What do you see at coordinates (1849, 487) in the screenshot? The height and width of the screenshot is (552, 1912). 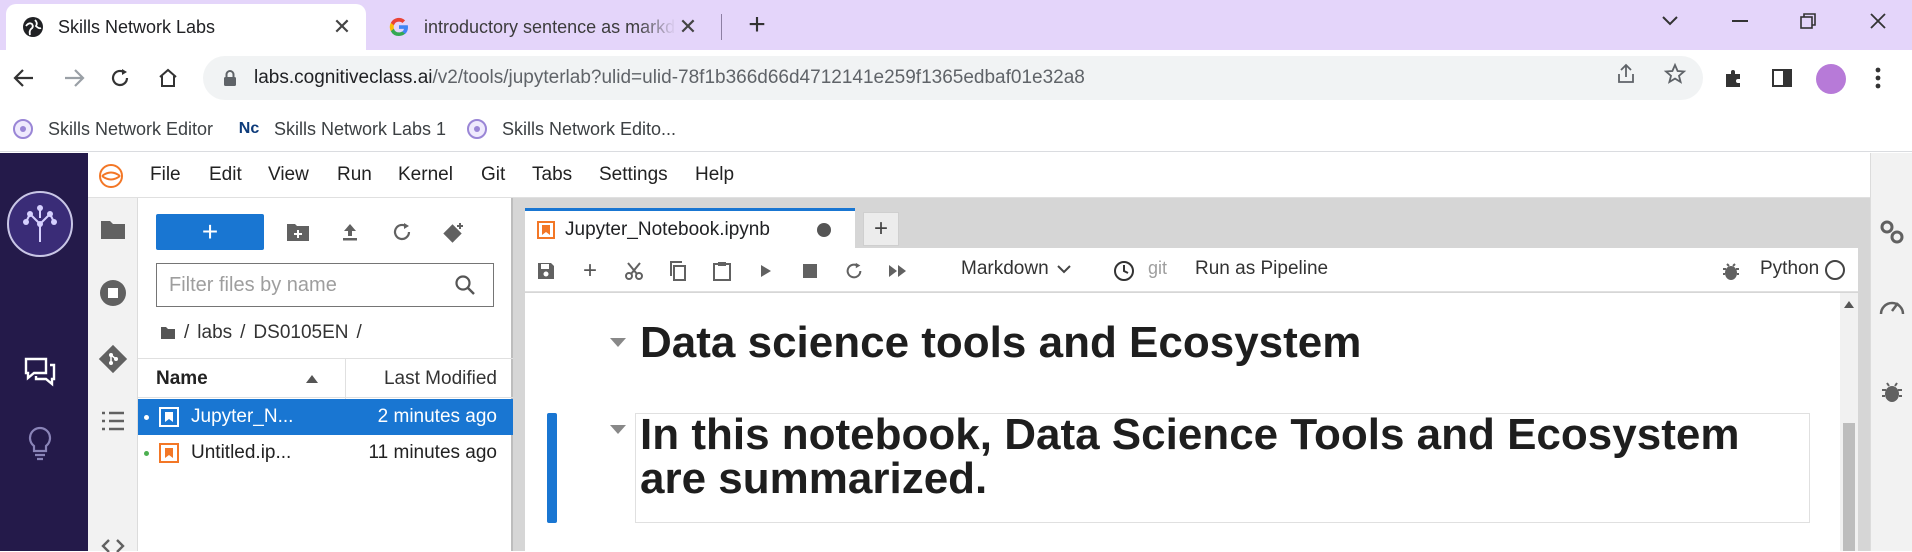 I see `scrollbar-thumb` at bounding box center [1849, 487].